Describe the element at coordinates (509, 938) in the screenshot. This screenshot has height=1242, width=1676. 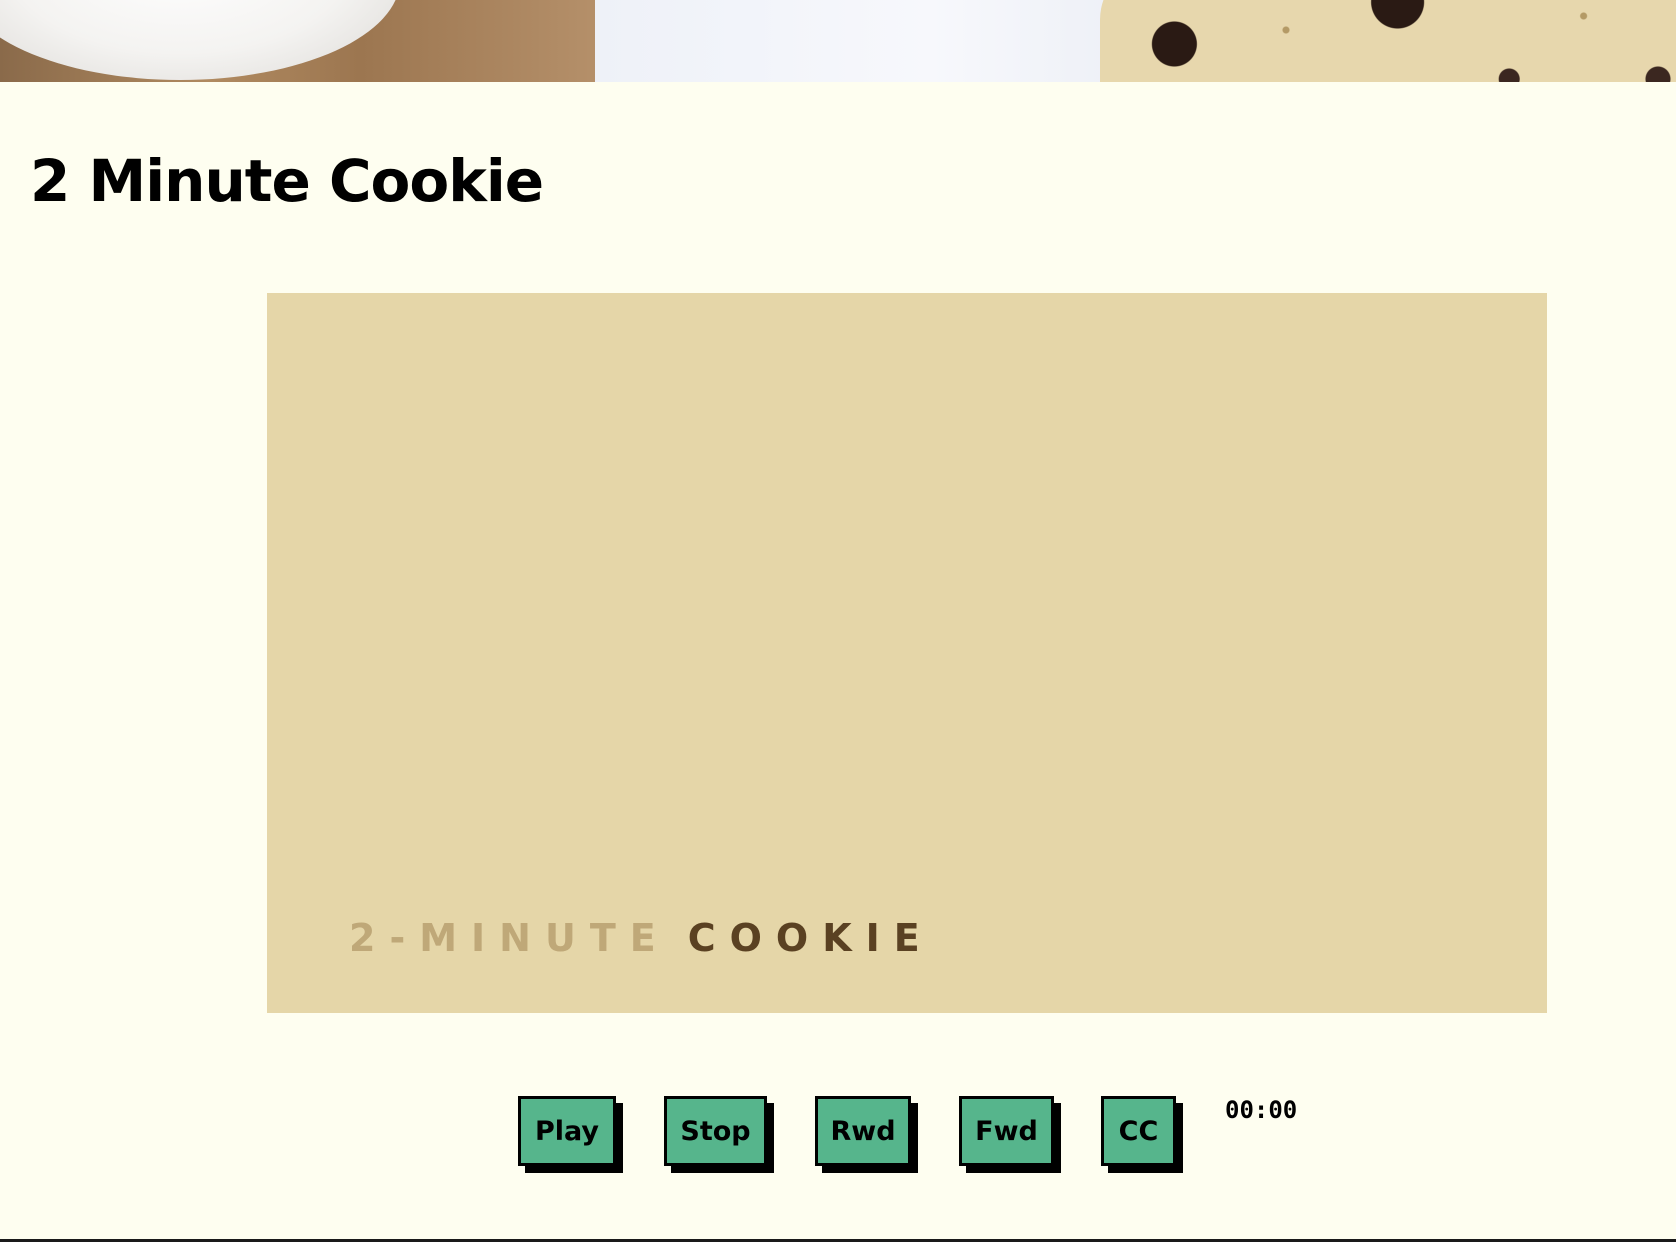
I see `video-caption-light: 2-MINUTE` at that location.